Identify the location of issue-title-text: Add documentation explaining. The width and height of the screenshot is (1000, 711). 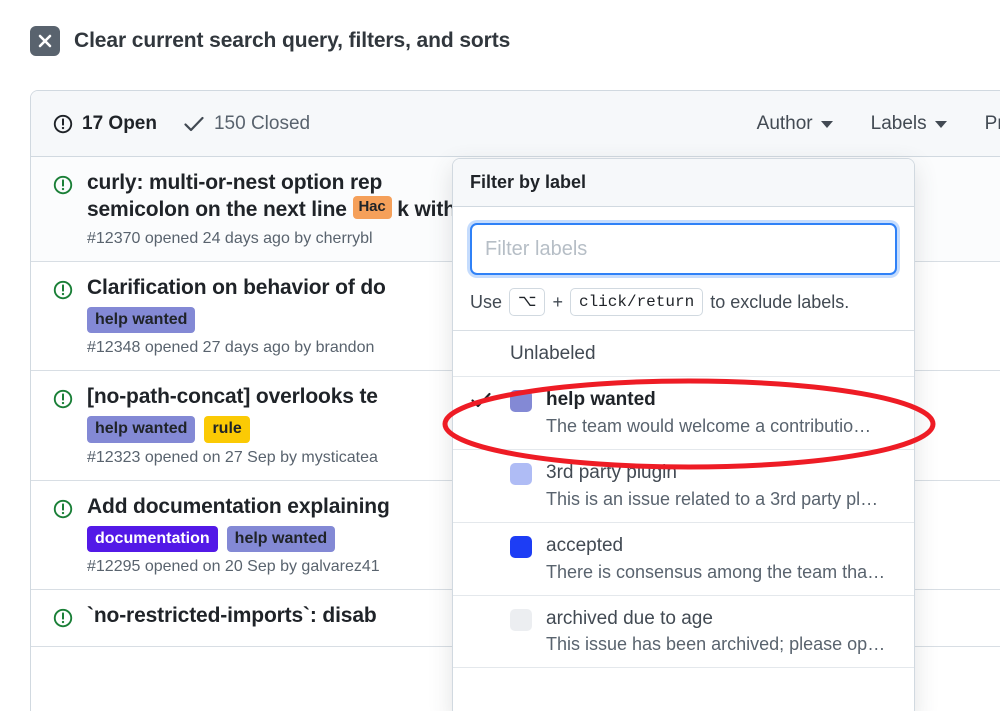
(238, 506).